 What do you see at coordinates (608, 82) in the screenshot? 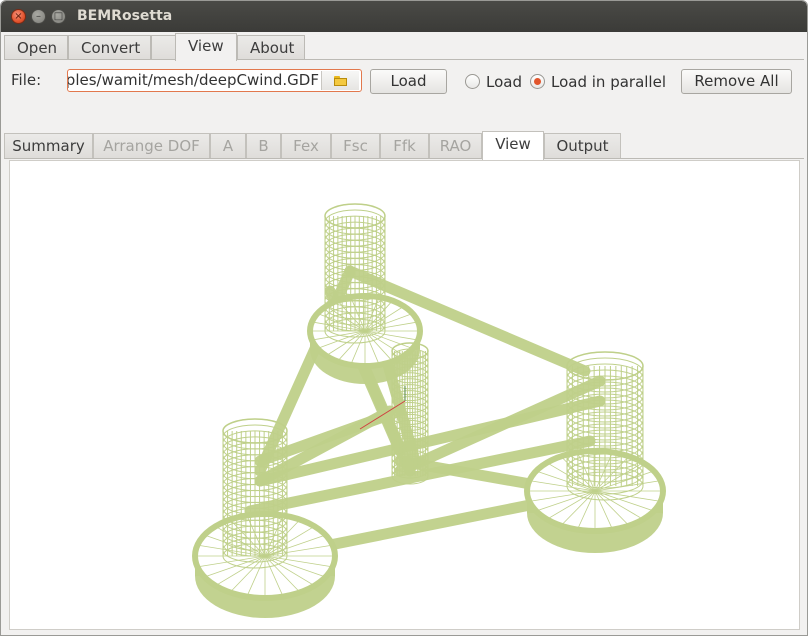
I see `radio-load-parallel-label: Load in parallel` at bounding box center [608, 82].